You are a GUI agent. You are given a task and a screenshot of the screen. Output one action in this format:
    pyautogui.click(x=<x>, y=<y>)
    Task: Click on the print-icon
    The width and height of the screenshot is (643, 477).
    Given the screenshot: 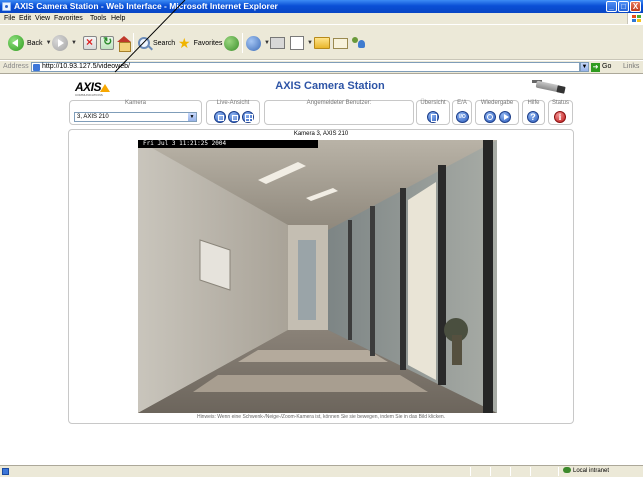 What is the action you would take?
    pyautogui.click(x=277, y=43)
    